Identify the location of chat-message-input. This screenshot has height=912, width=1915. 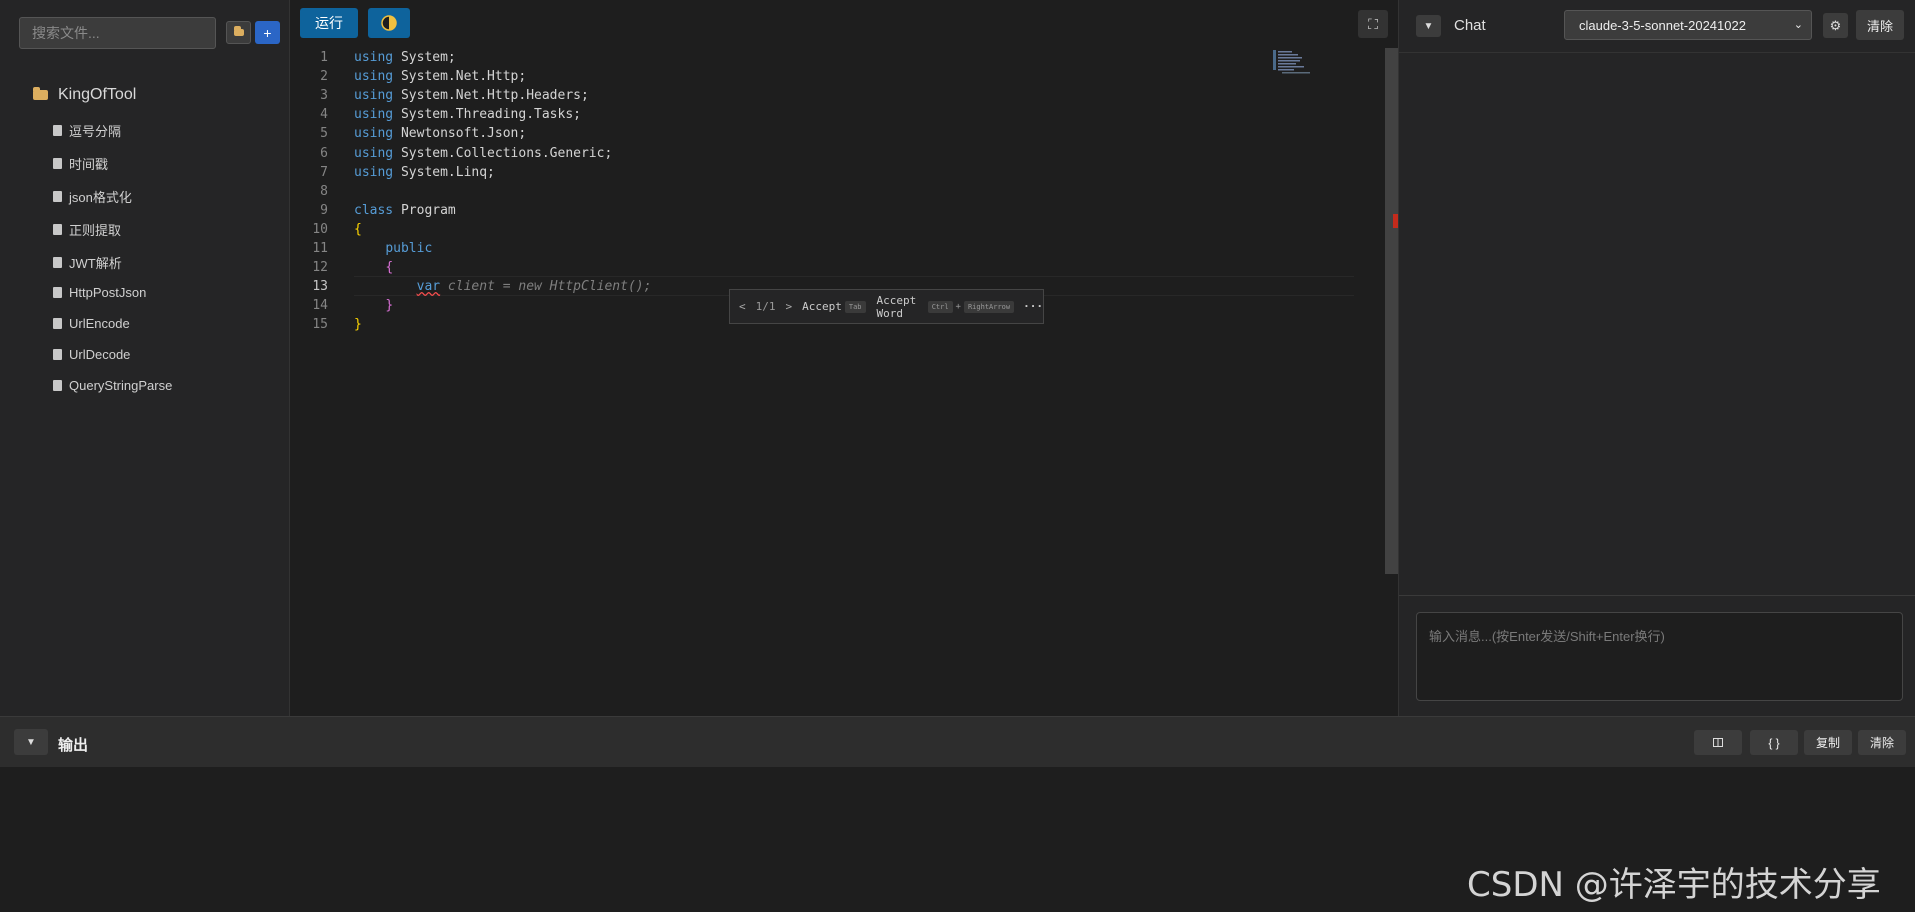
(1659, 656).